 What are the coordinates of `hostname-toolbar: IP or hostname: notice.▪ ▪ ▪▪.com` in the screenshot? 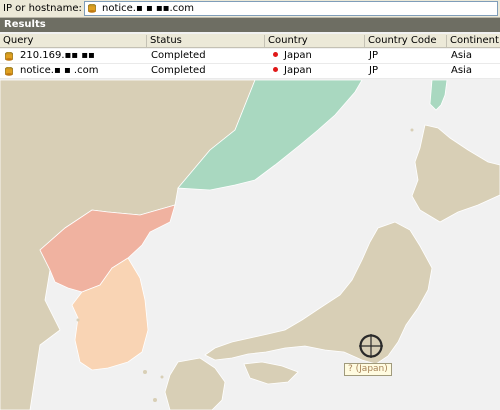 It's located at (250, 9).